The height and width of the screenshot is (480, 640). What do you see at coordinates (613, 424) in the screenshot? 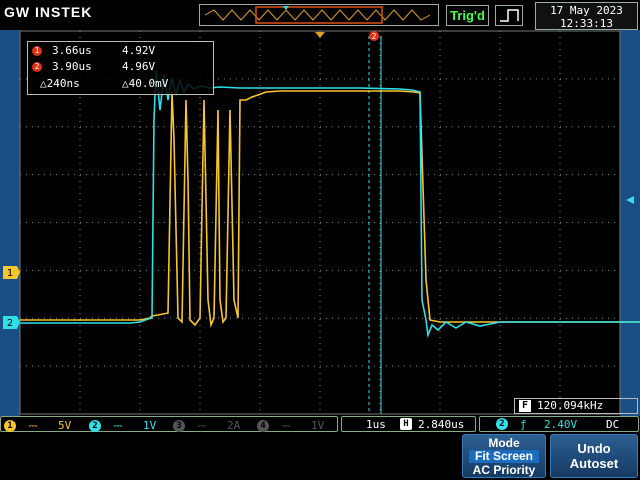
I see `trigger-coupling: DC` at bounding box center [613, 424].